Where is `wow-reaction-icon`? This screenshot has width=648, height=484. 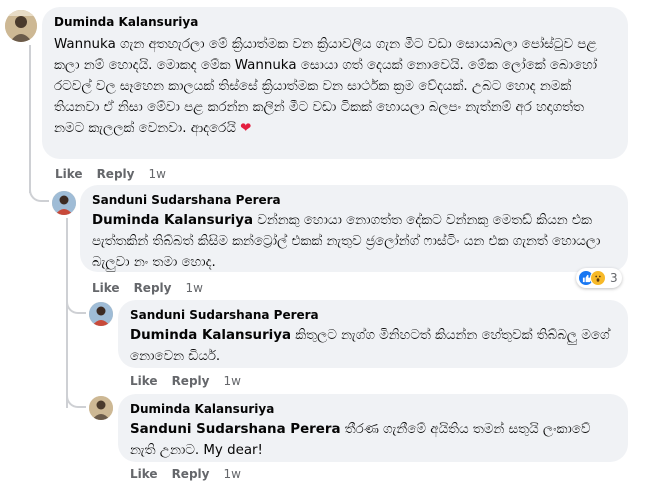 wow-reaction-icon is located at coordinates (598, 278).